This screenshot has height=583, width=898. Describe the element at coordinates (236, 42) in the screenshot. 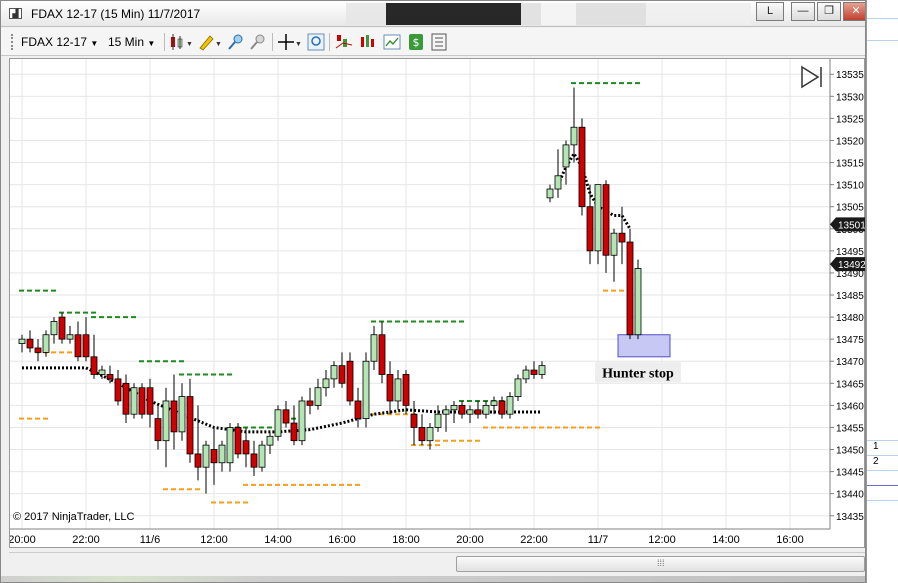

I see `zoom-in-icon` at that location.